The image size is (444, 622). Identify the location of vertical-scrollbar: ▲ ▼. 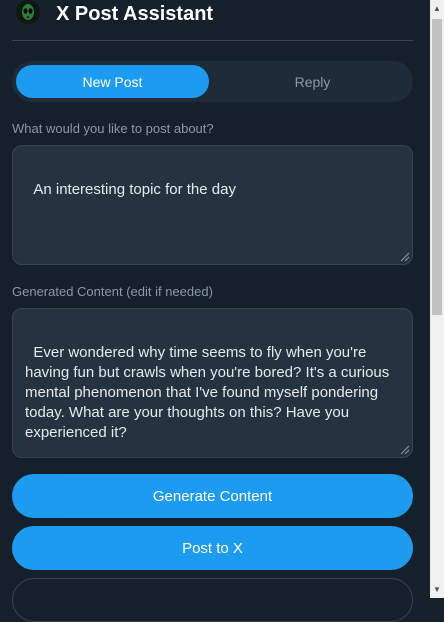
(437, 299).